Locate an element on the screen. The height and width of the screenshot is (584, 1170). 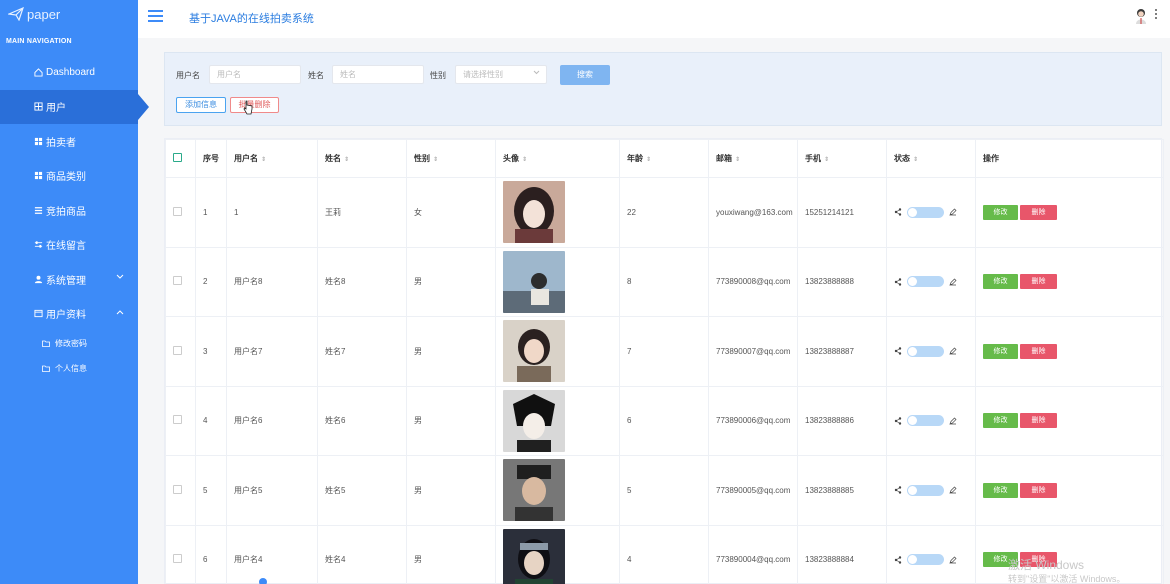
name-label: 姓名 is located at coordinates (316, 75).